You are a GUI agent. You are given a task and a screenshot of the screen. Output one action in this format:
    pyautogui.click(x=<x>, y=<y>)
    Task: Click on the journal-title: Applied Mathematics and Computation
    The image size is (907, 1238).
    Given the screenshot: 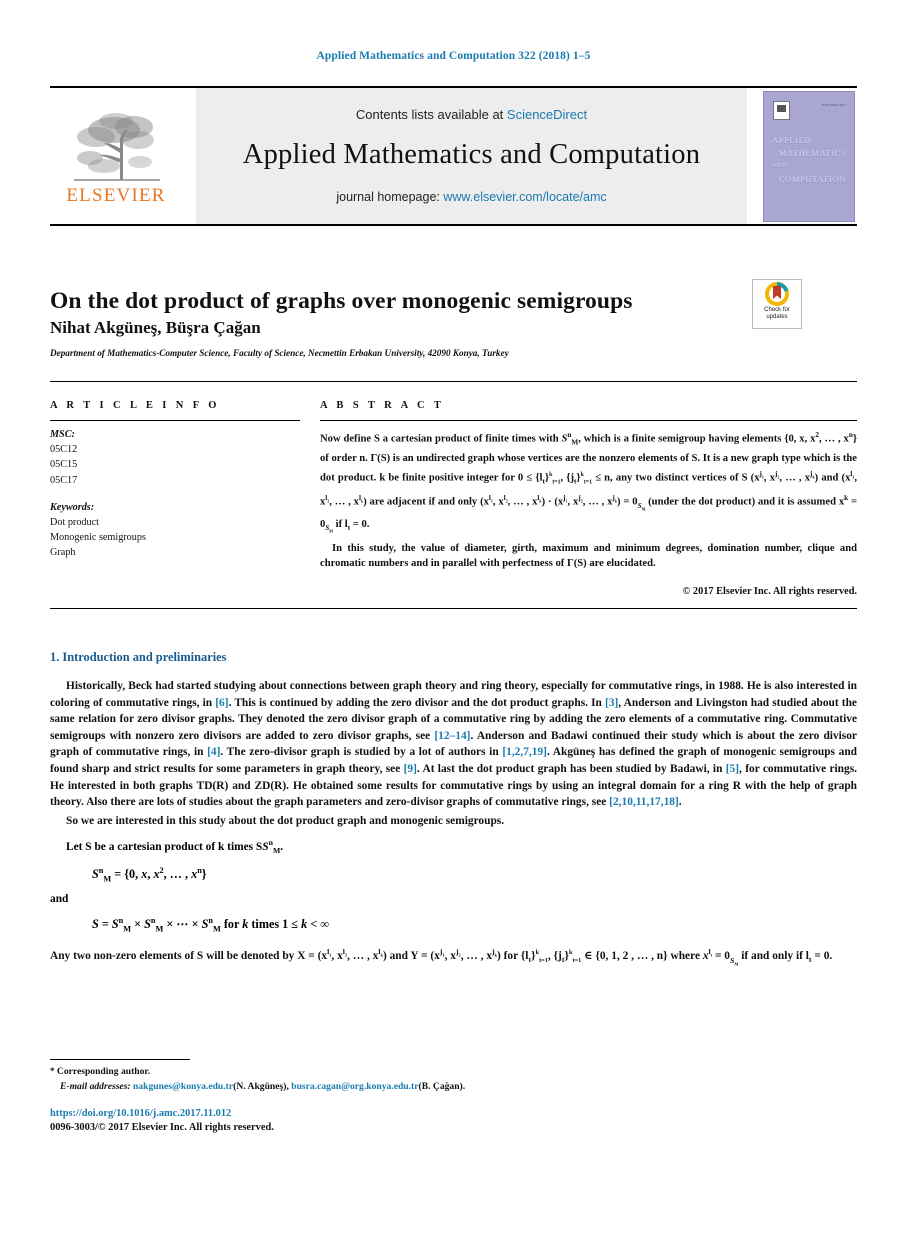 What is the action you would take?
    pyautogui.click(x=471, y=154)
    